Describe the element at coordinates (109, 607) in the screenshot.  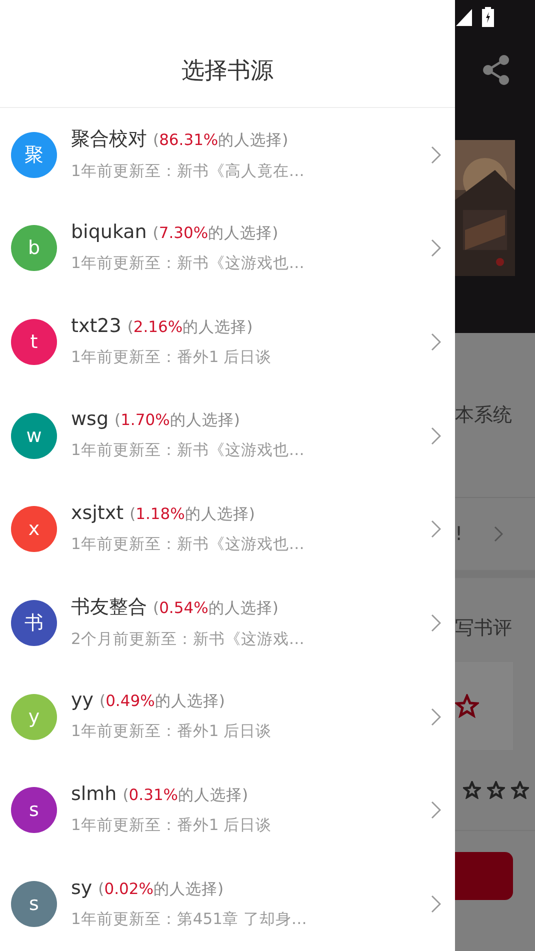
I see `source-name: 书友整合` at that location.